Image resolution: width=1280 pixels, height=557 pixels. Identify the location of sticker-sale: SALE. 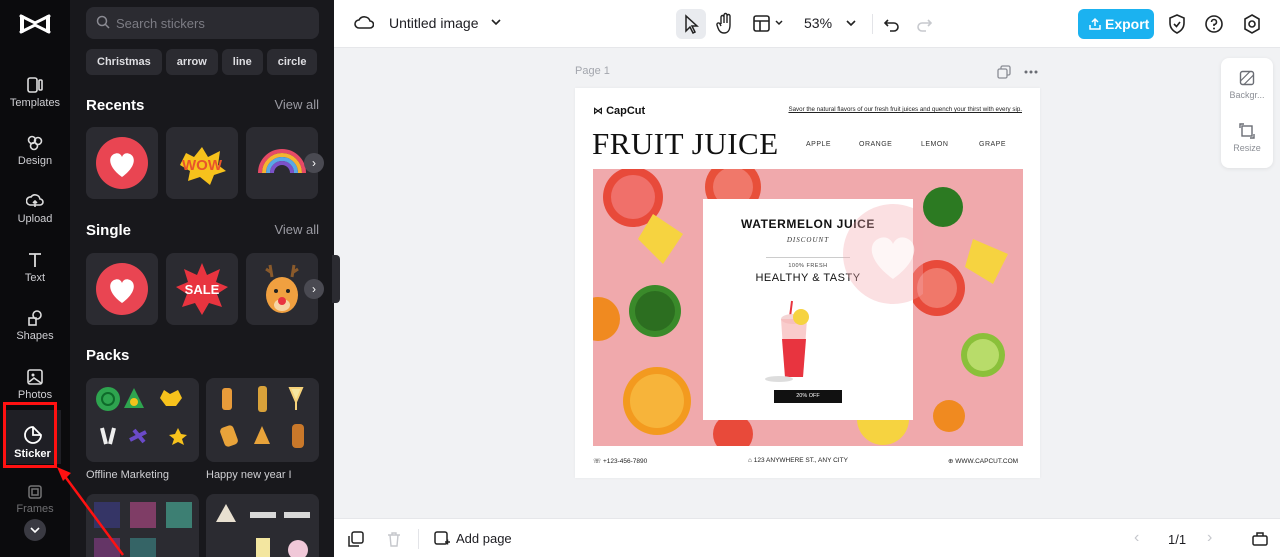
(202, 289).